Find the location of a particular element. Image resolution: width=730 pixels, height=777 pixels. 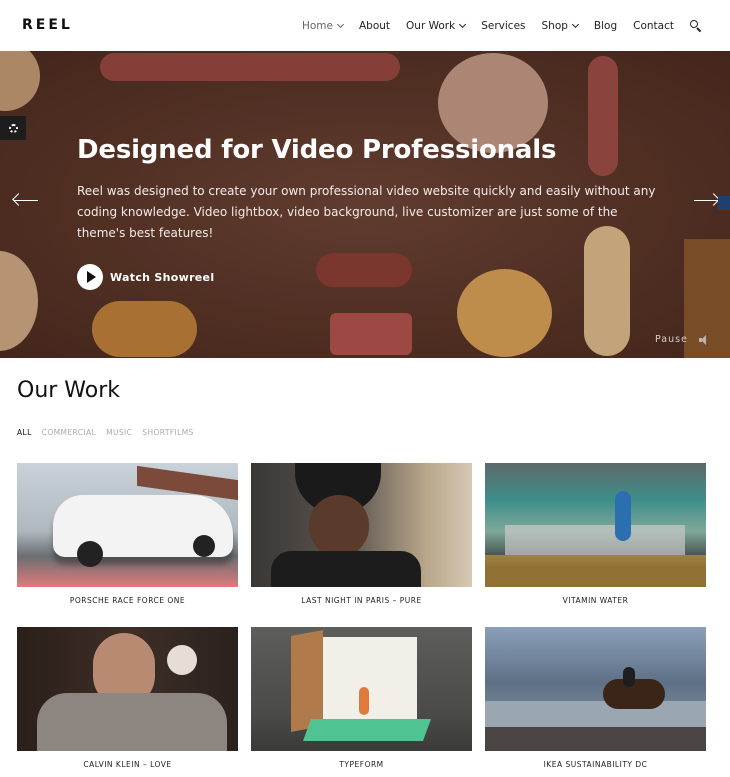

sand-shape is located at coordinates (595, 739).